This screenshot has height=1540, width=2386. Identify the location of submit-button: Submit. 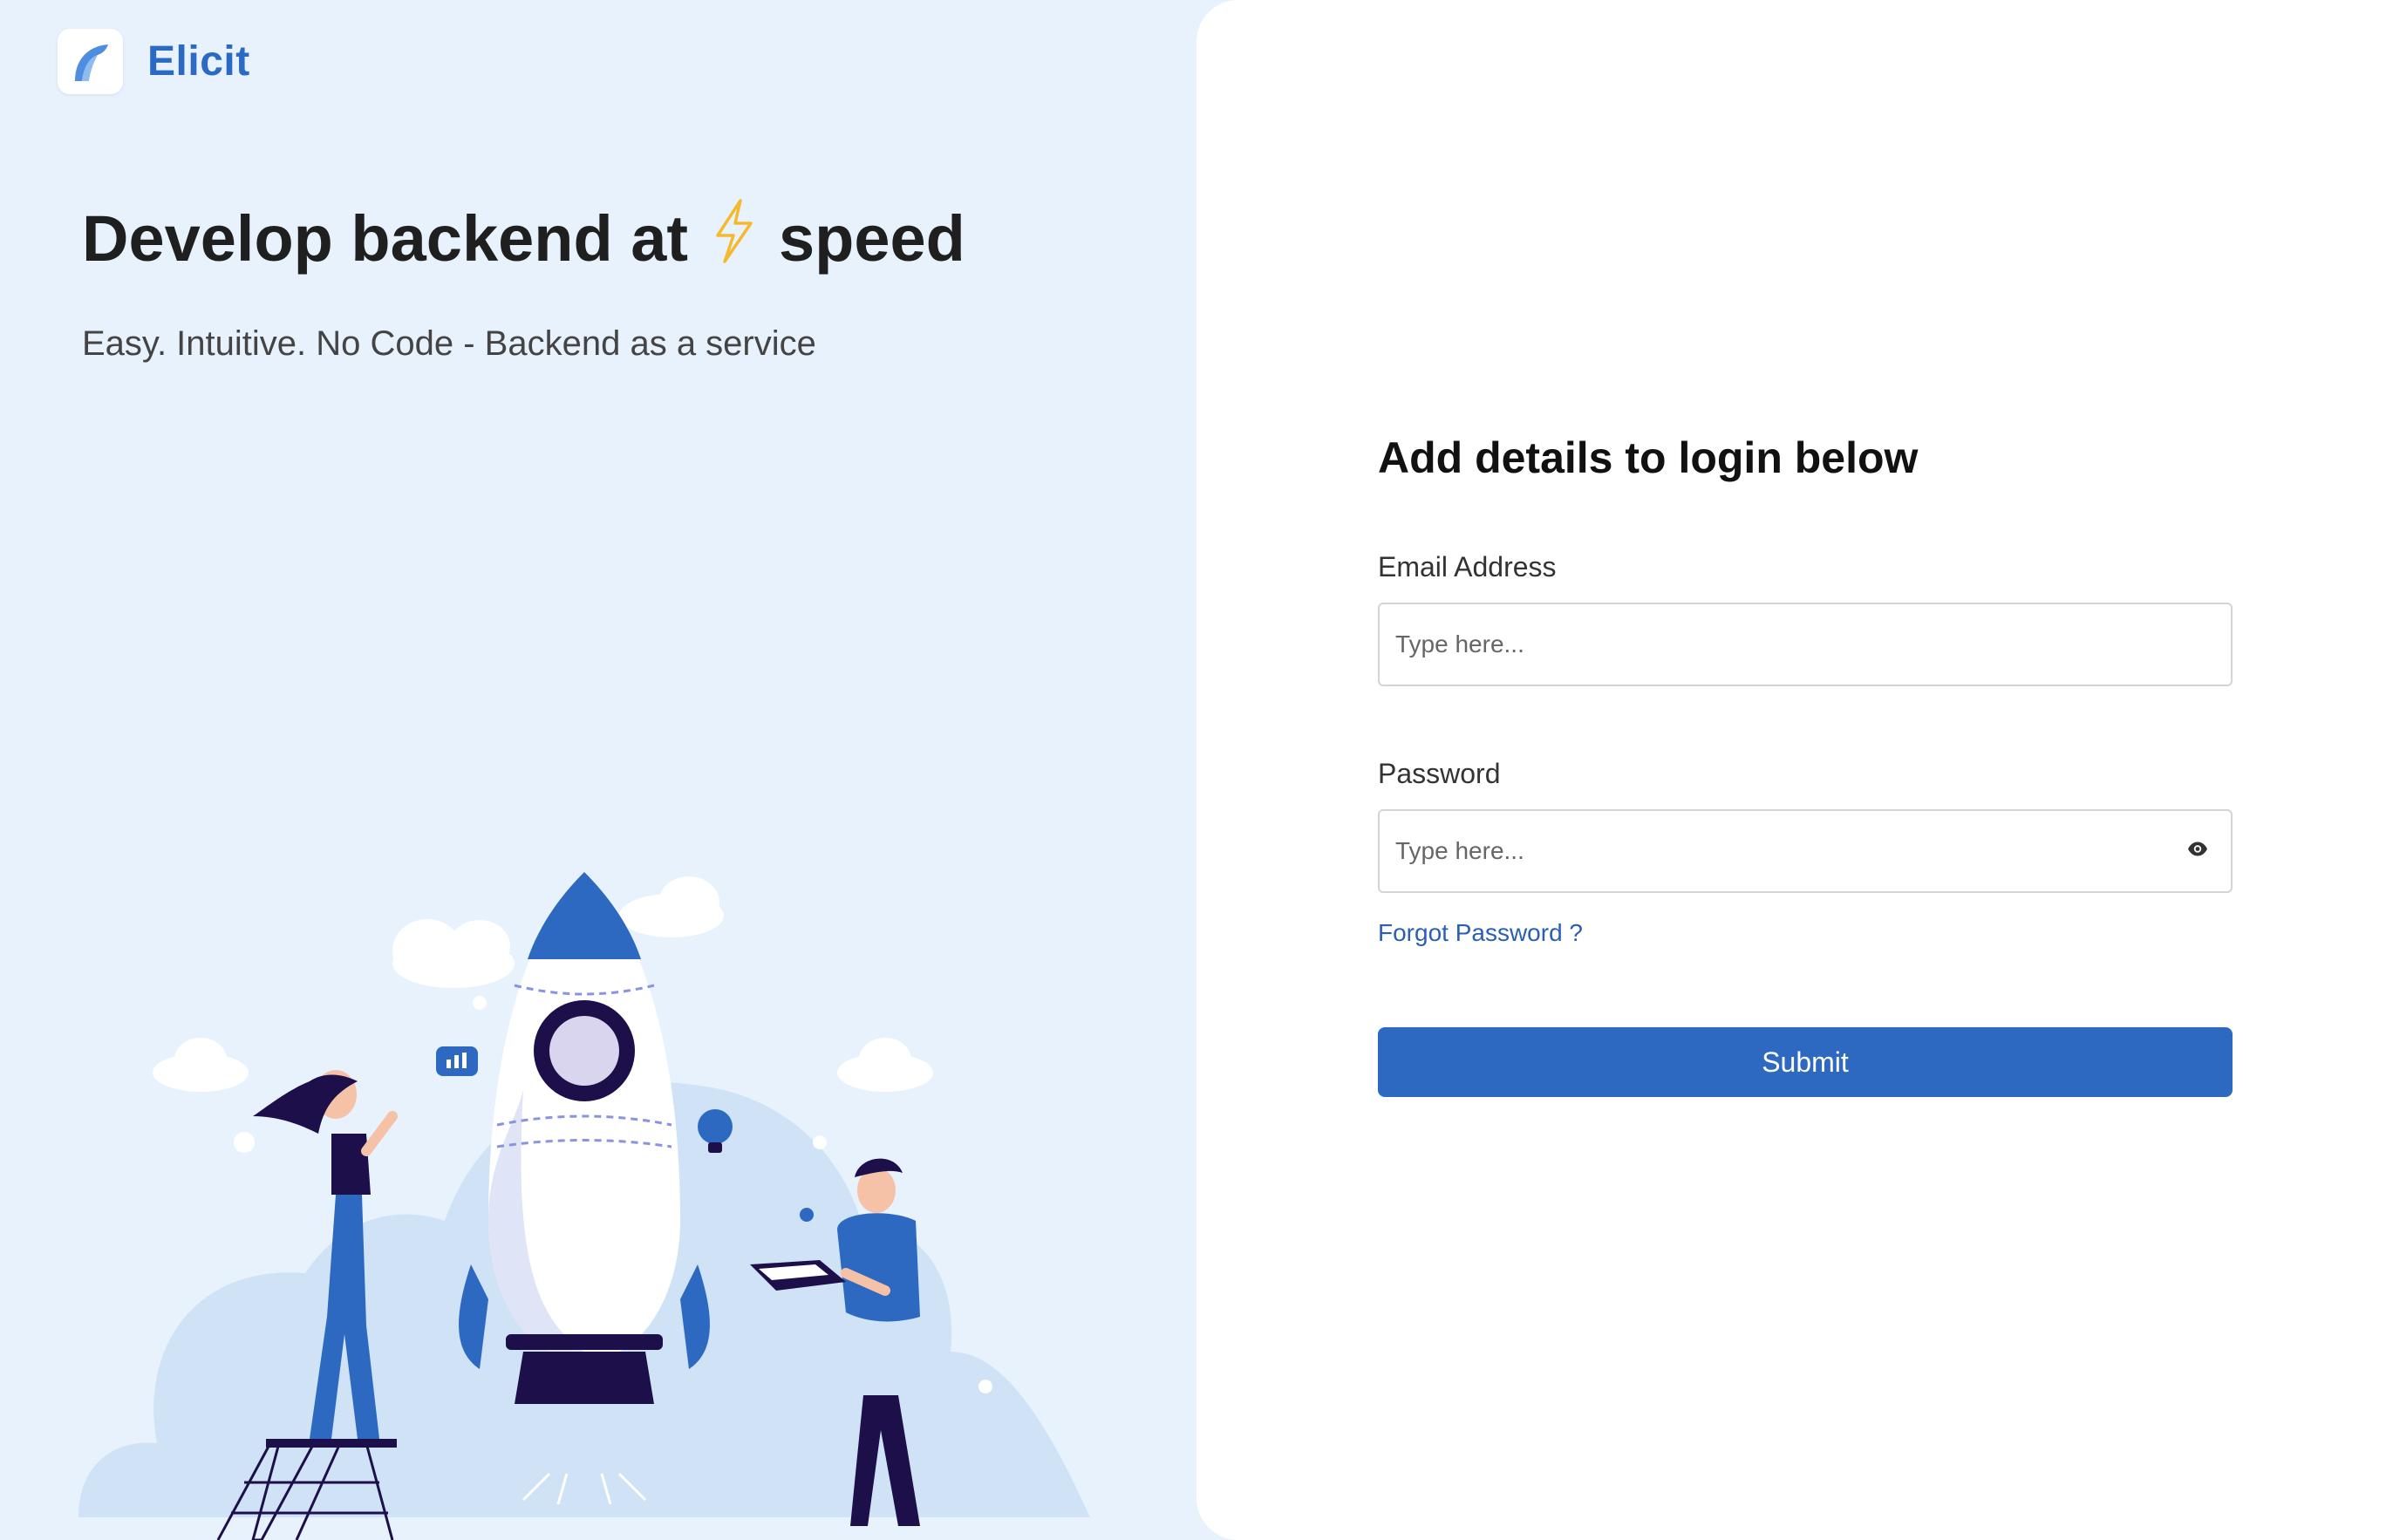
(1805, 1062).